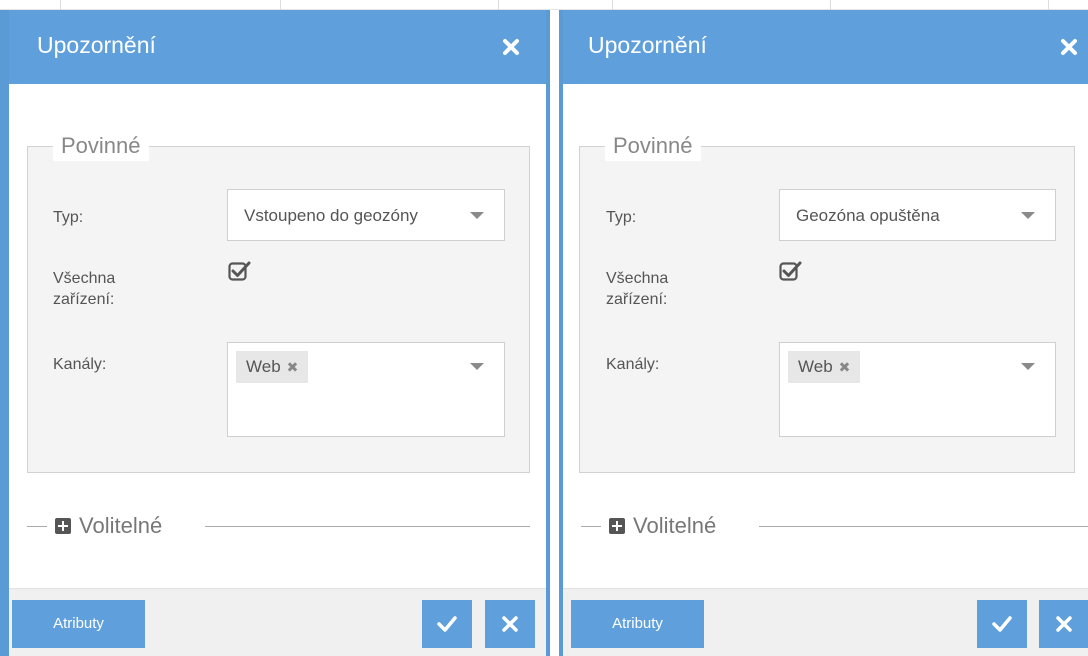 Image resolution: width=1088 pixels, height=656 pixels. What do you see at coordinates (331, 215) in the screenshot?
I see `type-select-value: Vstoupeno do geozóny` at bounding box center [331, 215].